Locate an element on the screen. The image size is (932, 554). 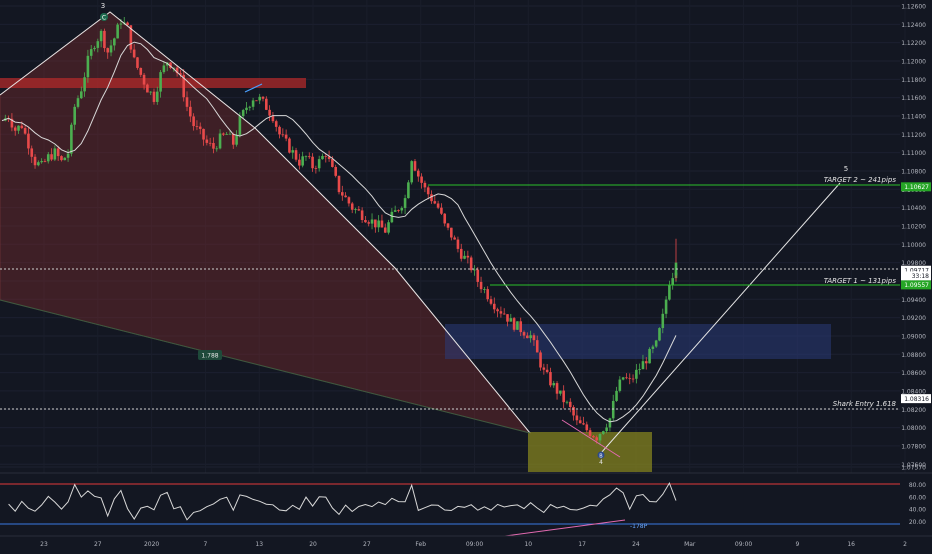
price-tick-label: 1.11800 is located at coordinates (913, 80).